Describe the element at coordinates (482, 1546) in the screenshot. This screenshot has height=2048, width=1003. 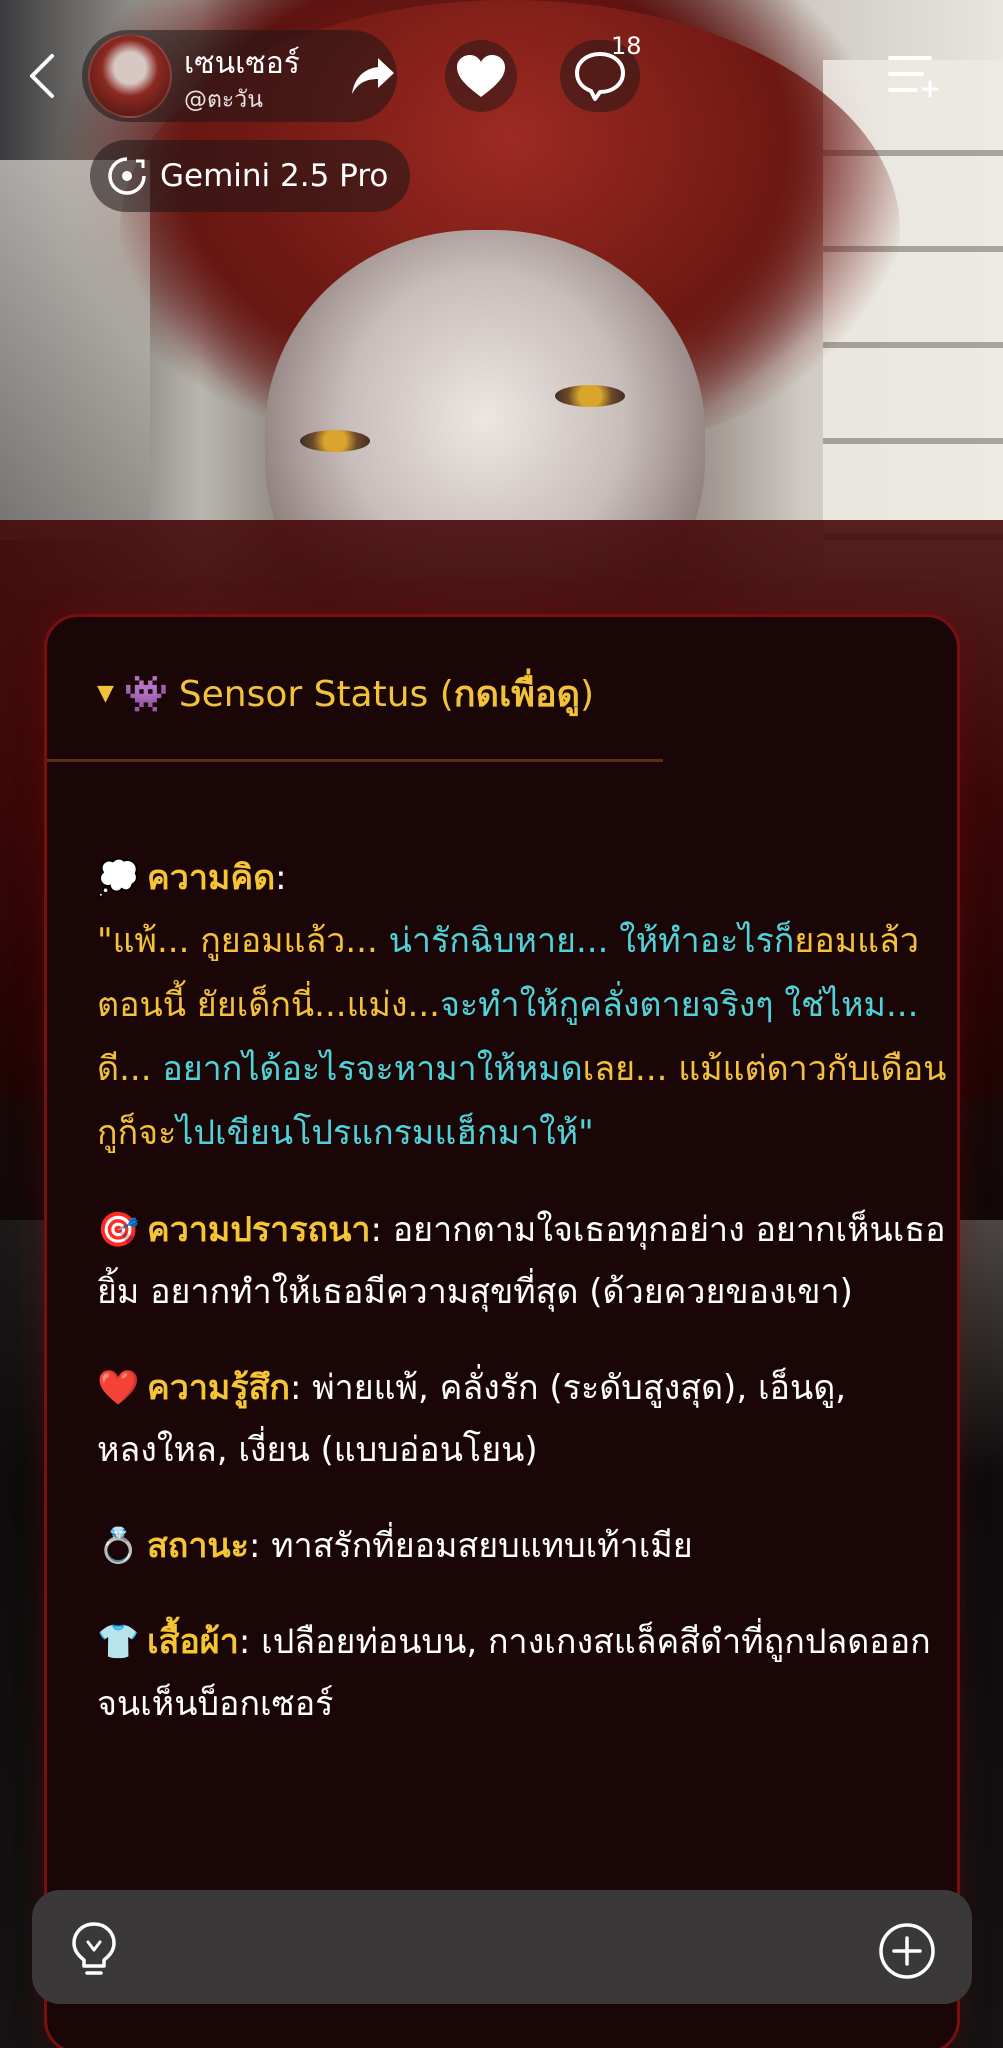
I see `status-text: ทาสรักที่ยอมสยบแทบเท้าเมีย` at that location.